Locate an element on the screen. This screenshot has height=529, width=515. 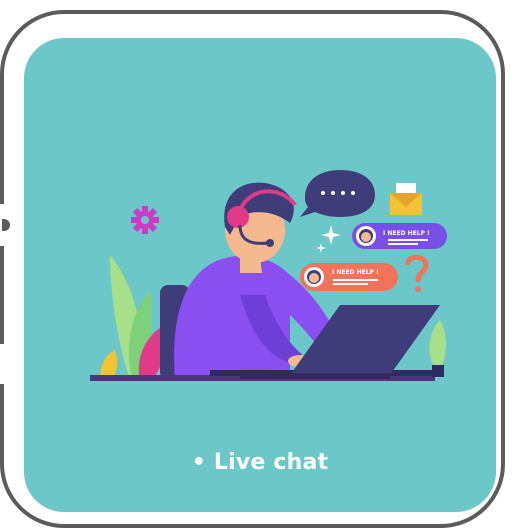
help-bubble-secondary-text: I NEED HELP ! is located at coordinates (355, 272).